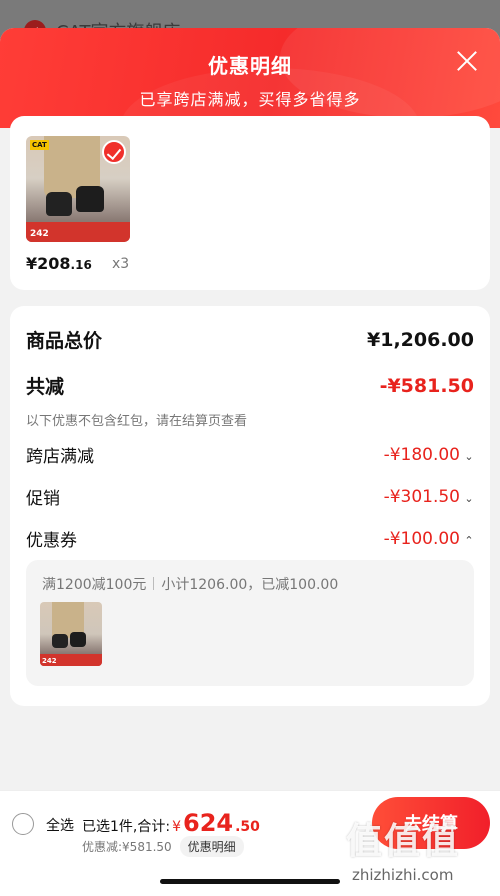 This screenshot has height=896, width=500. I want to click on reduce-label: 共减, so click(45, 387).